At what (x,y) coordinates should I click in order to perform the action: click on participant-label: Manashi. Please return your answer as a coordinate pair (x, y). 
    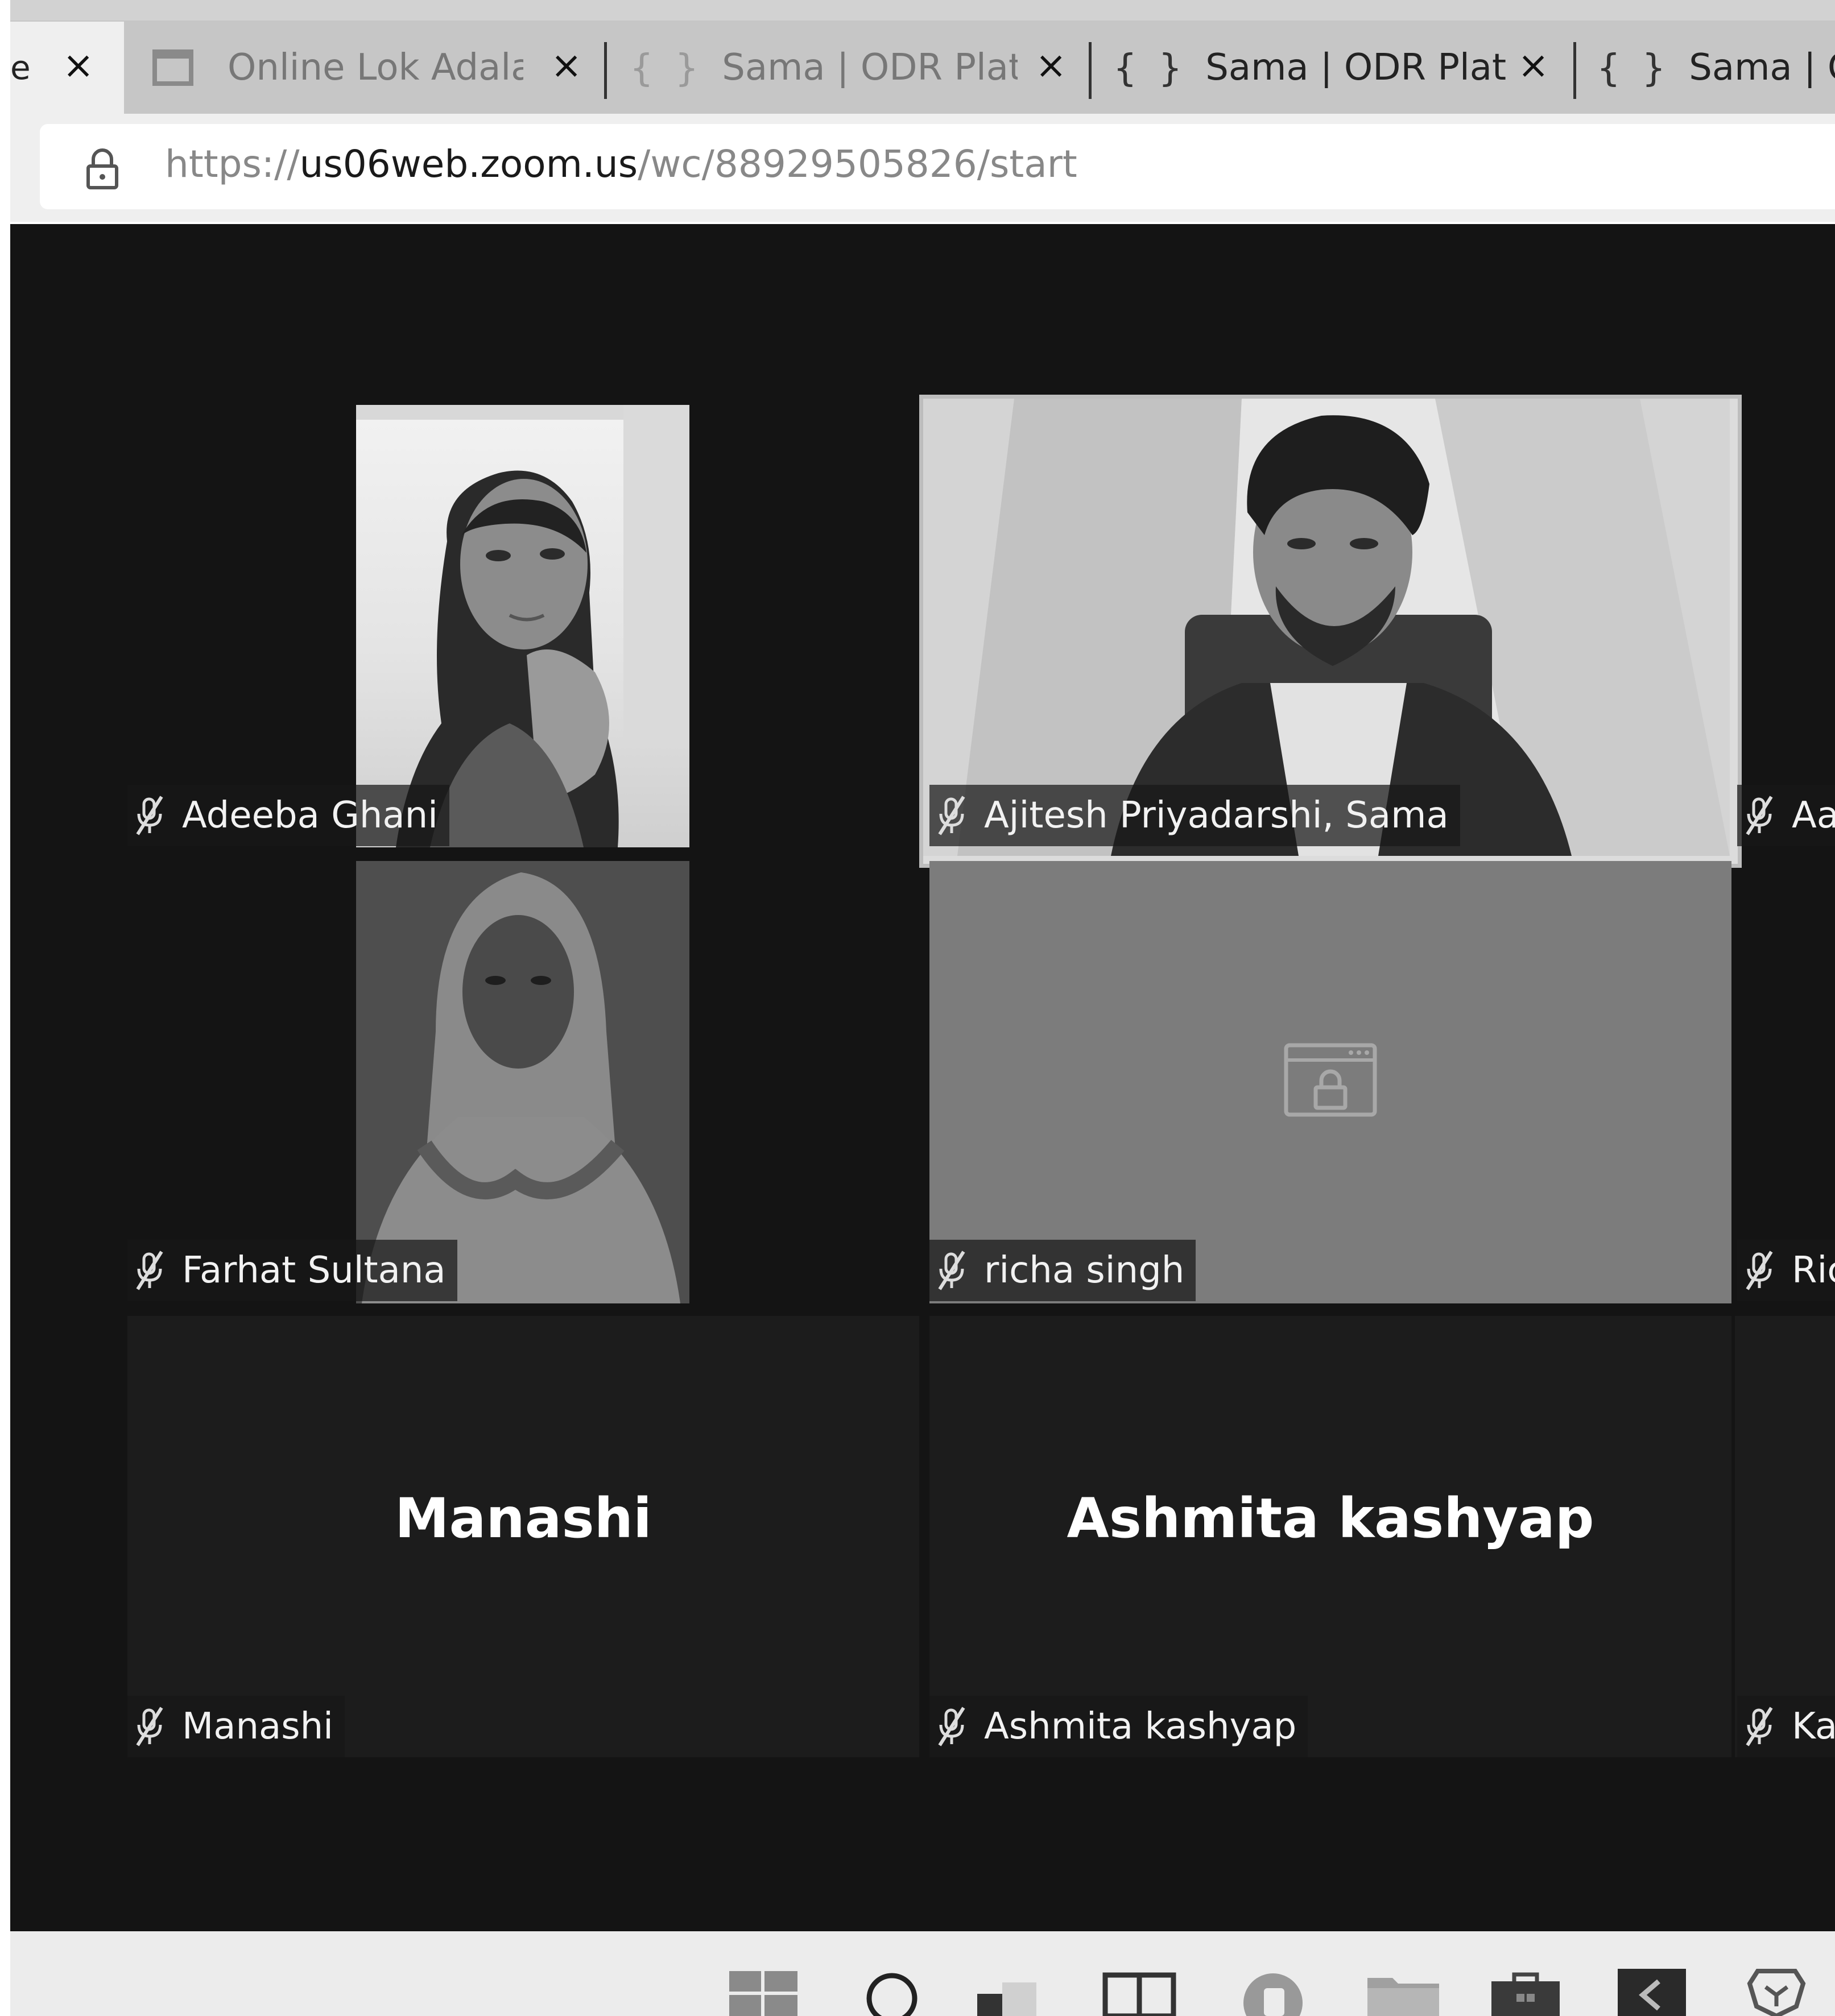
    Looking at the image, I should click on (236, 1726).